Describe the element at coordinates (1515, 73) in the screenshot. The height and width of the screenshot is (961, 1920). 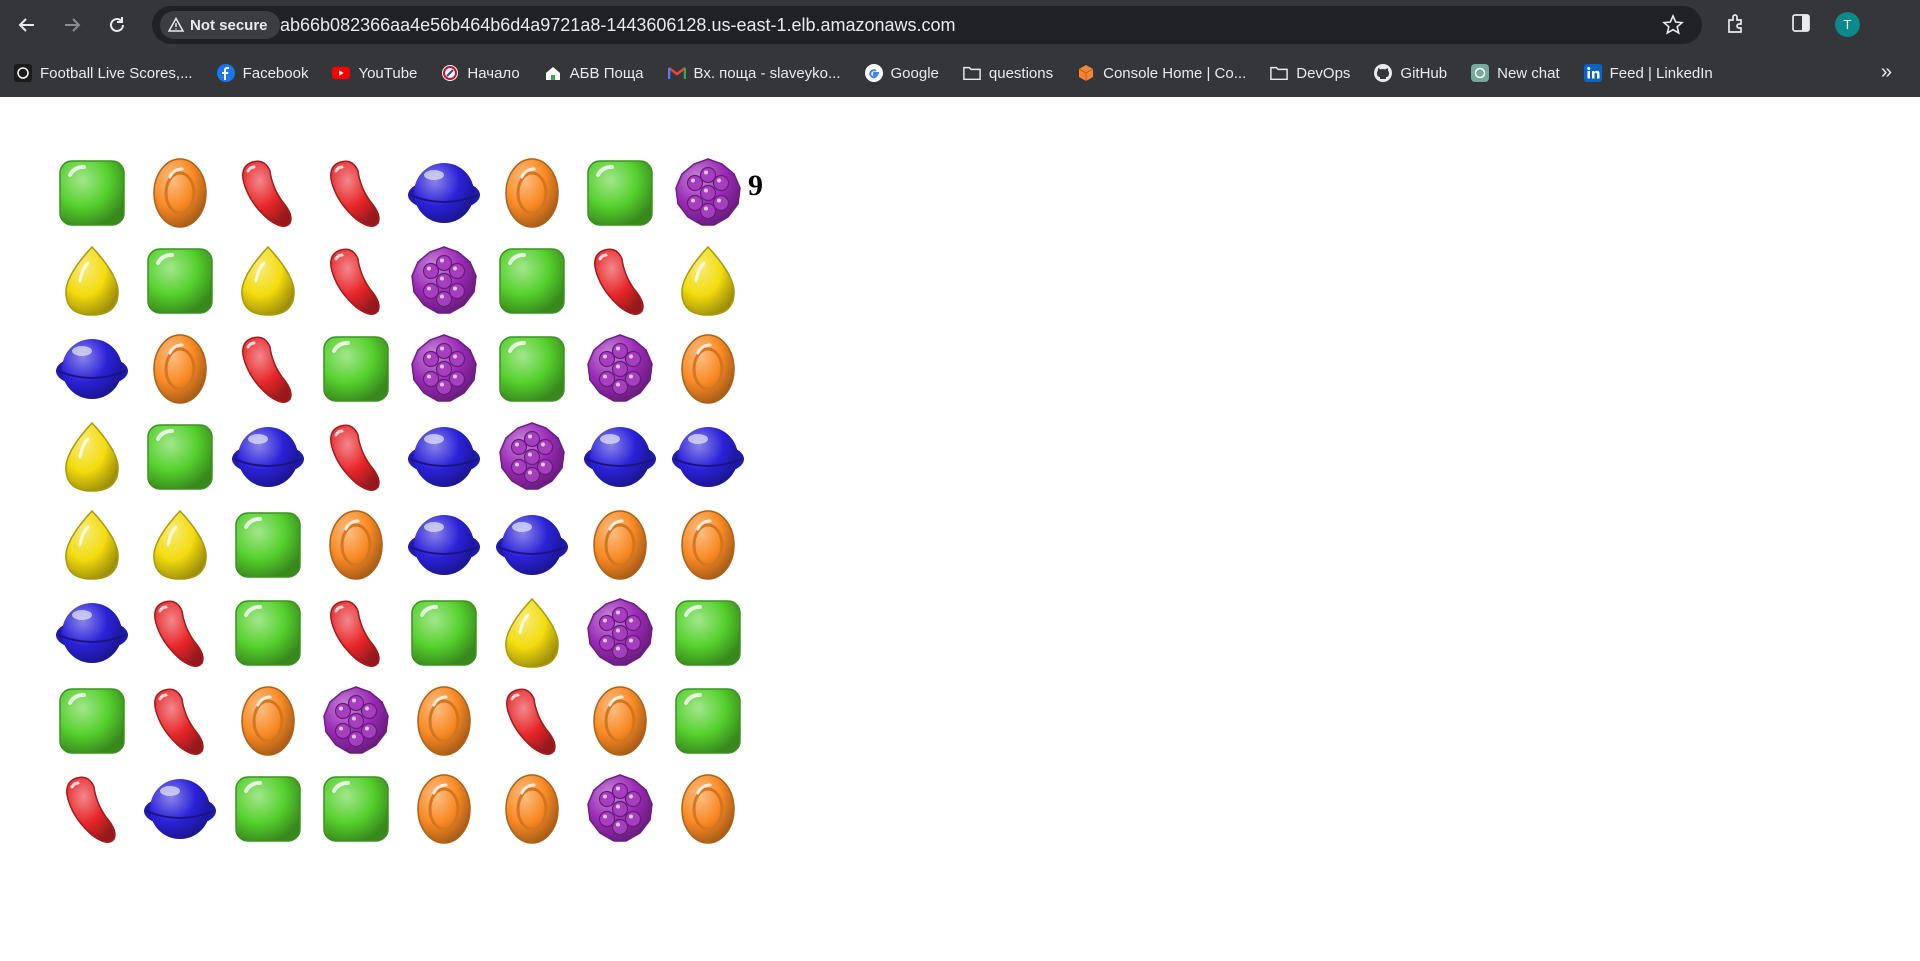
I see `bookmark-chatgpt: New chat` at that location.